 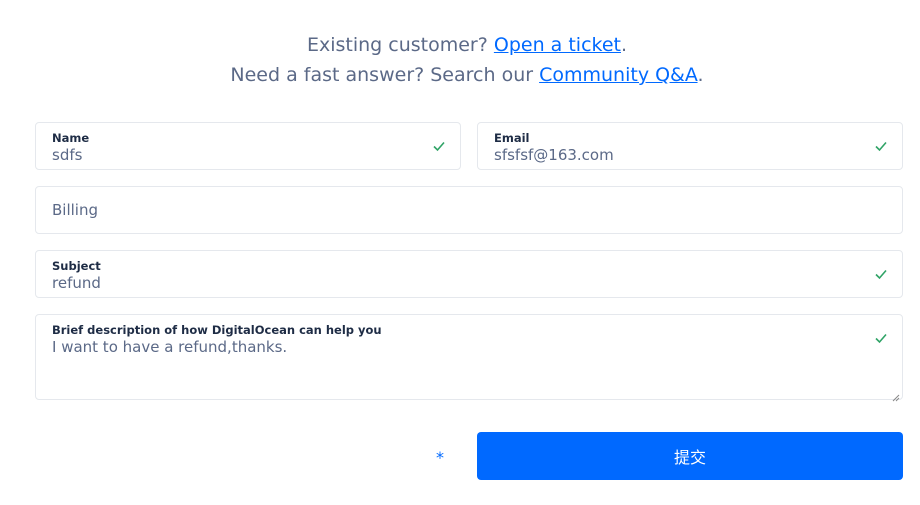 I want to click on email-label: Email, so click(x=512, y=138).